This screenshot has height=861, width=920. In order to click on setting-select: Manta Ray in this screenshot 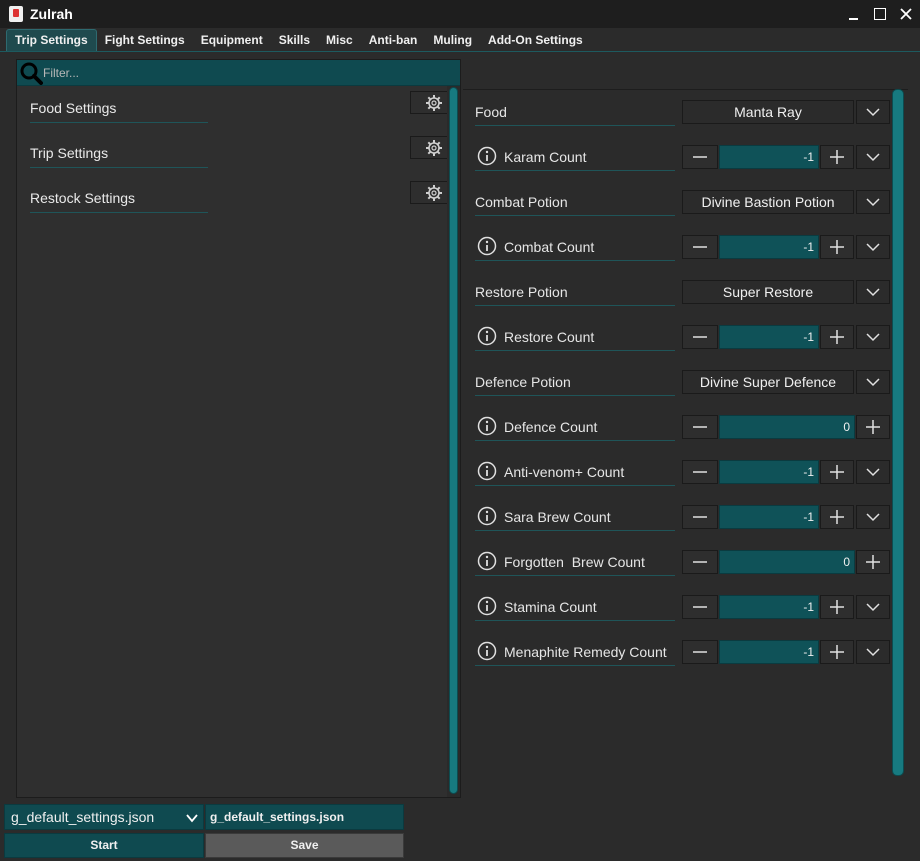, I will do `click(768, 112)`.